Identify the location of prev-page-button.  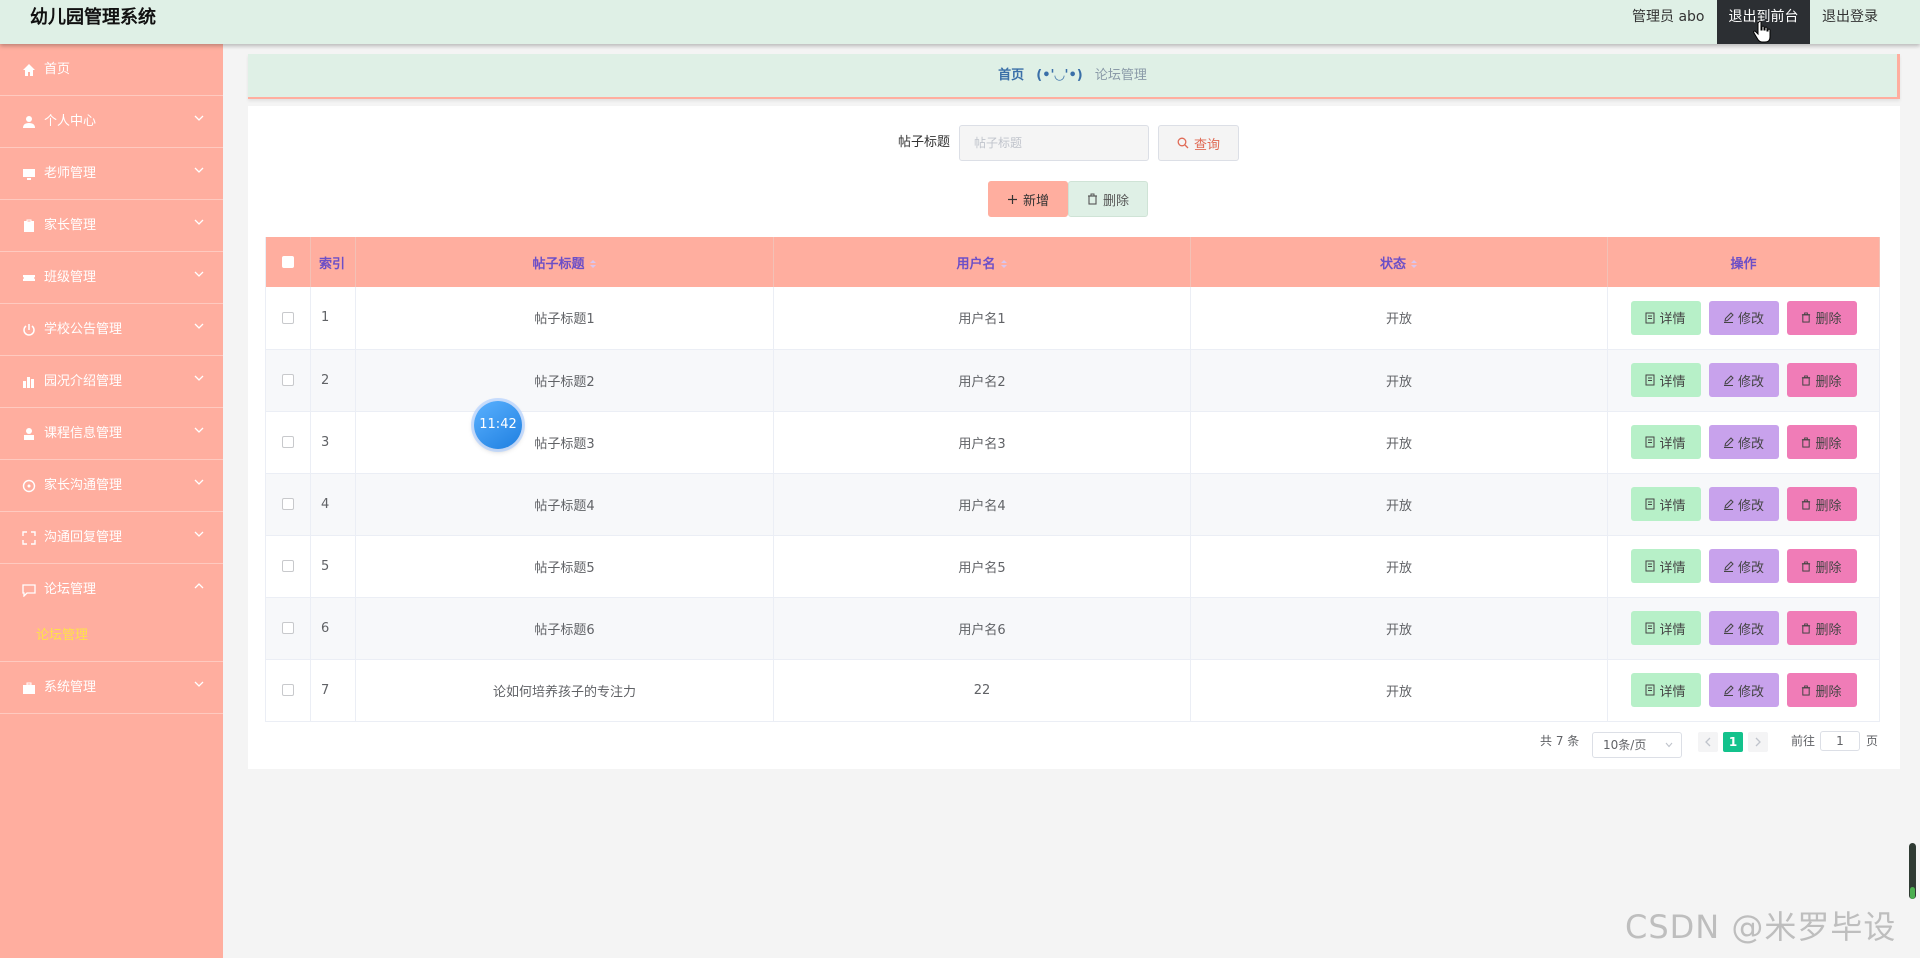
(1708, 742).